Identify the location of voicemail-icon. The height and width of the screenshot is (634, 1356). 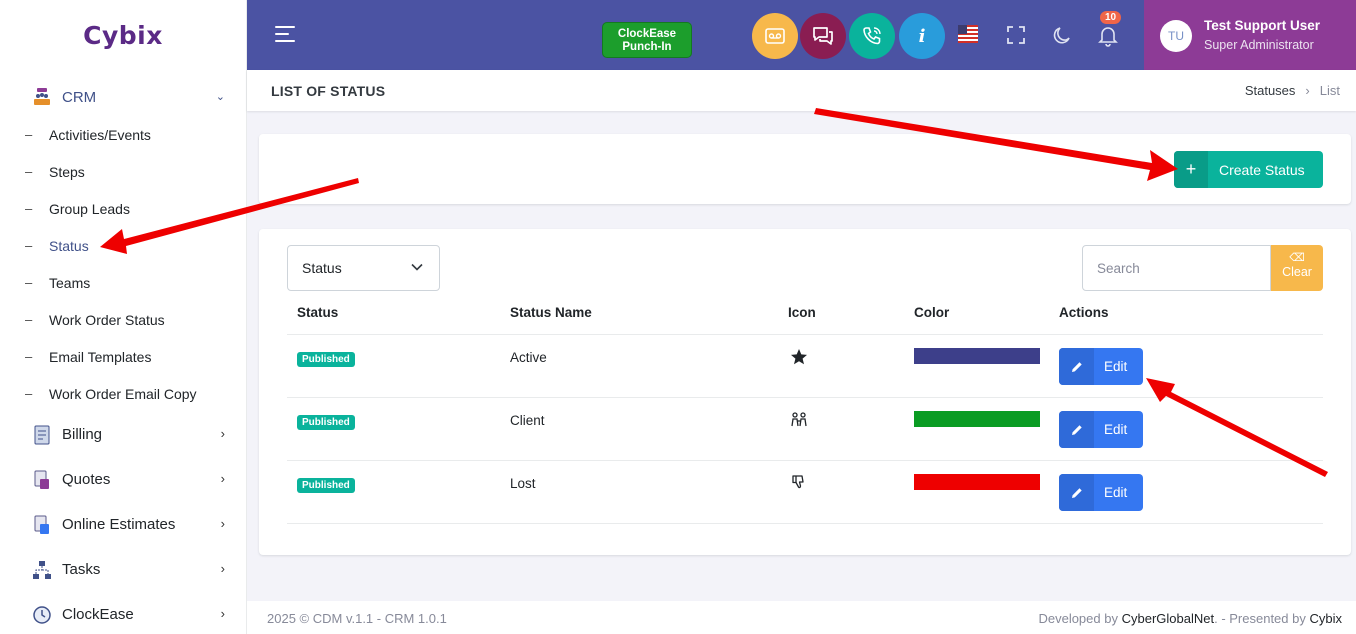
(775, 36).